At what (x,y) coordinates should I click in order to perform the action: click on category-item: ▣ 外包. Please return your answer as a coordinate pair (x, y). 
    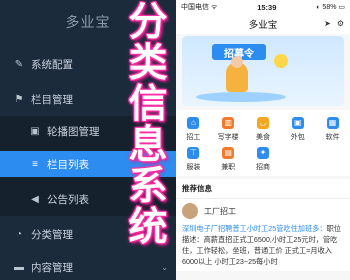
    Looking at the image, I should click on (297, 129).